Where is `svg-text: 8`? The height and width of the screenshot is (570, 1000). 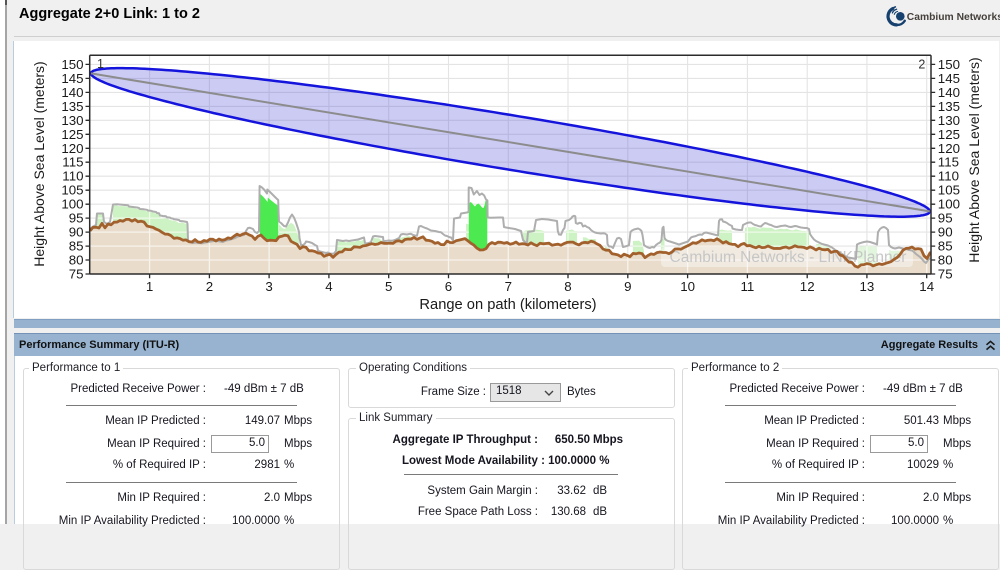
svg-text: 8 is located at coordinates (567, 286).